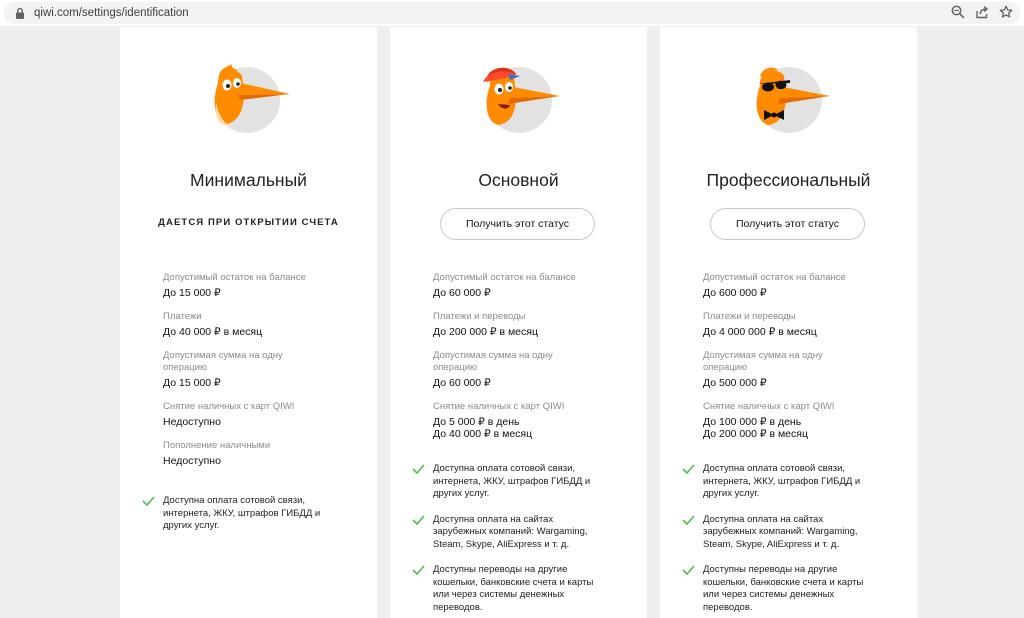 This screenshot has height=618, width=1024. I want to click on tier-title: Профессиональный, so click(788, 180).